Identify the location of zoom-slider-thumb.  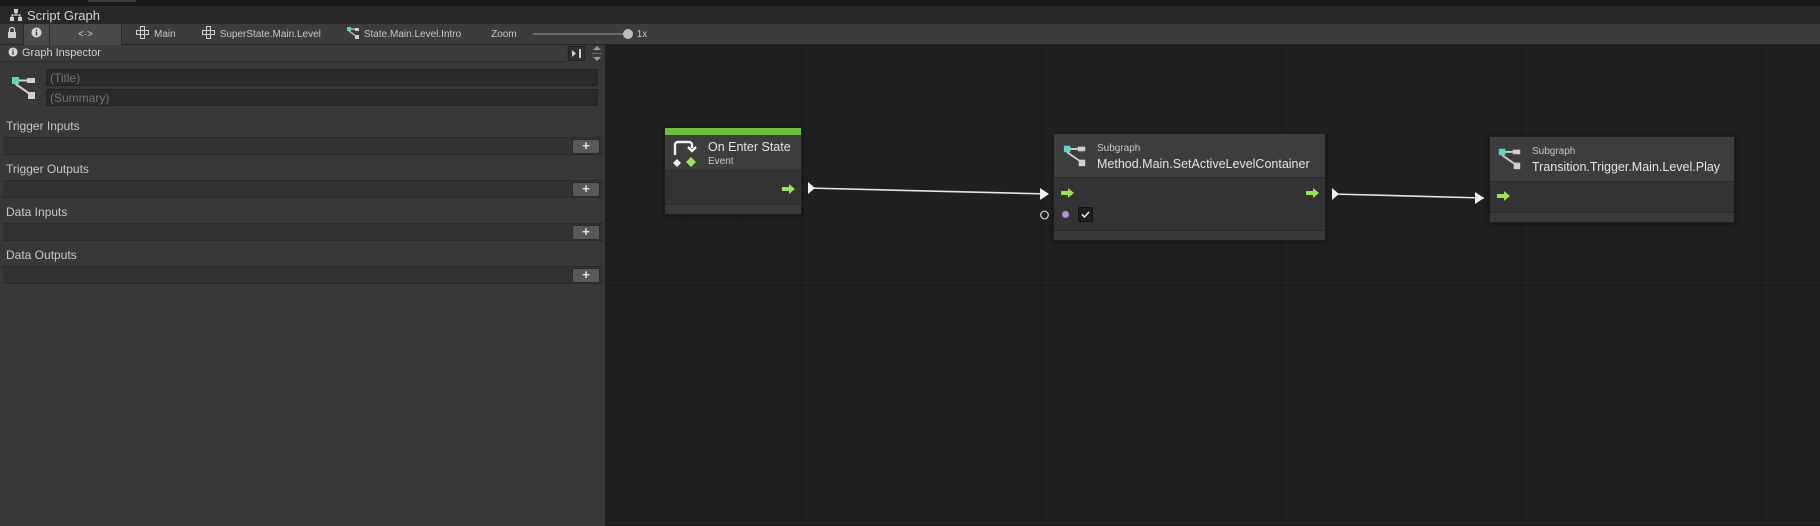
(627, 34).